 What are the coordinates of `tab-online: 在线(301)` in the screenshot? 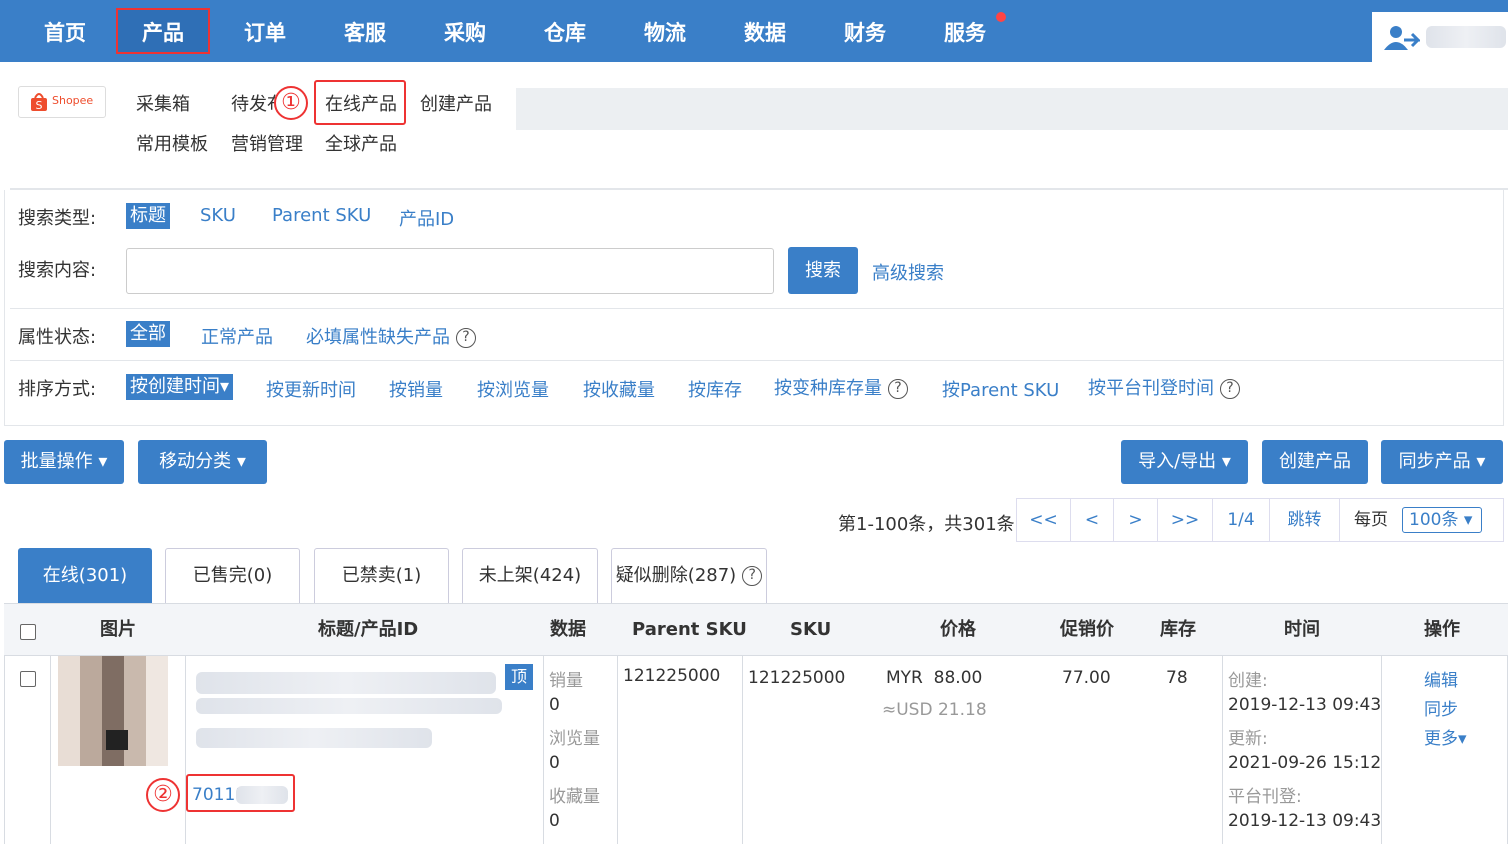 It's located at (85, 576).